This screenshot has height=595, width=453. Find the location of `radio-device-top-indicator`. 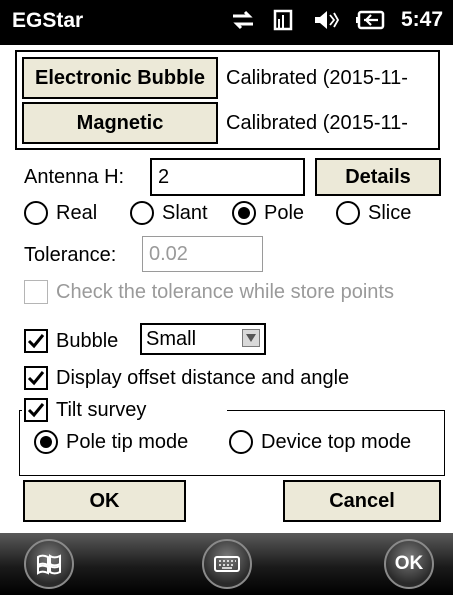

radio-device-top-indicator is located at coordinates (241, 442).